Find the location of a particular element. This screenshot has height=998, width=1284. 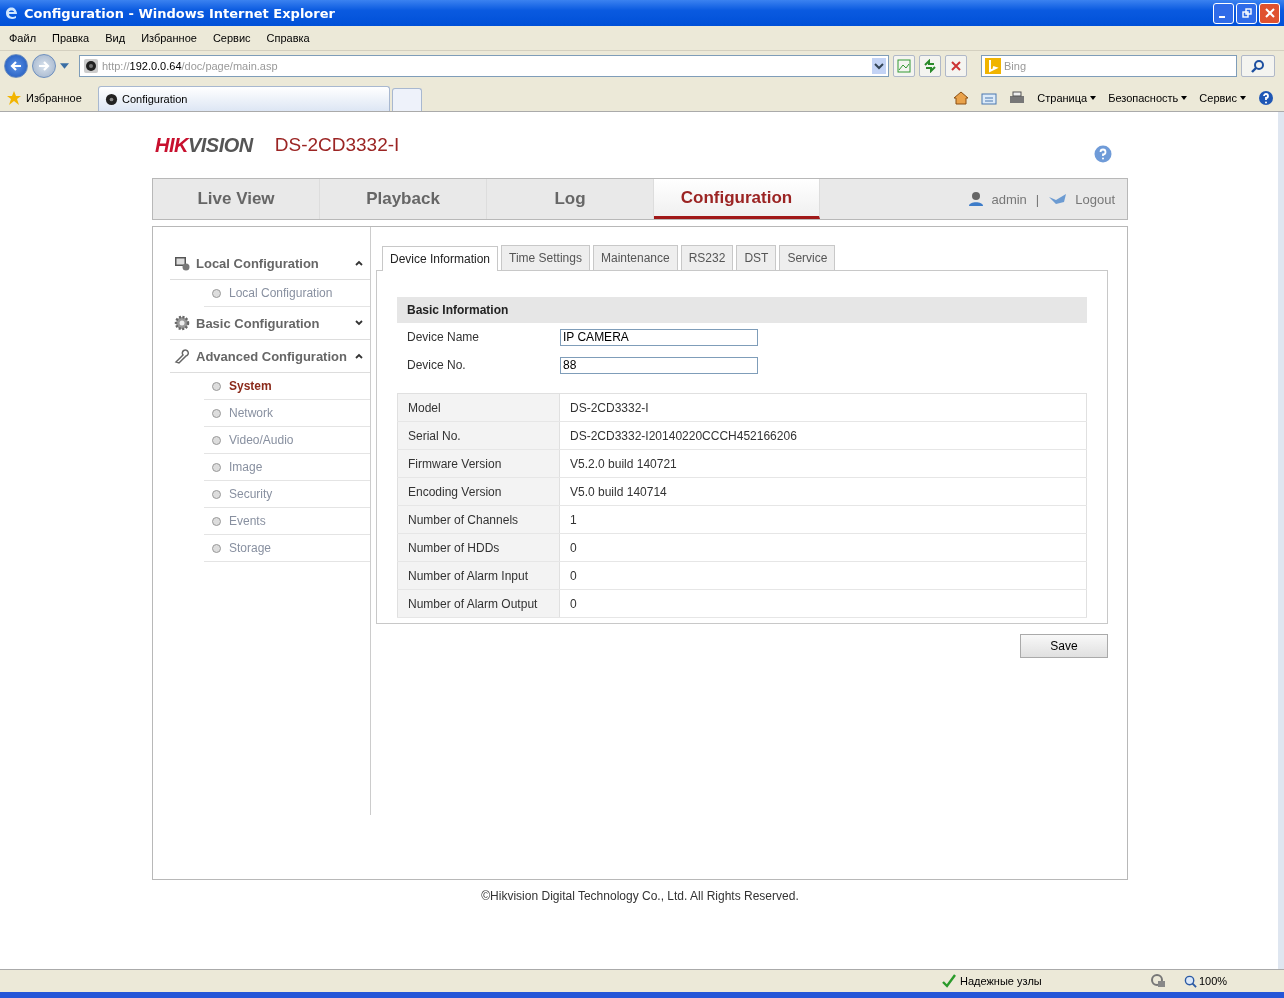

home-icon is located at coordinates (961, 98).